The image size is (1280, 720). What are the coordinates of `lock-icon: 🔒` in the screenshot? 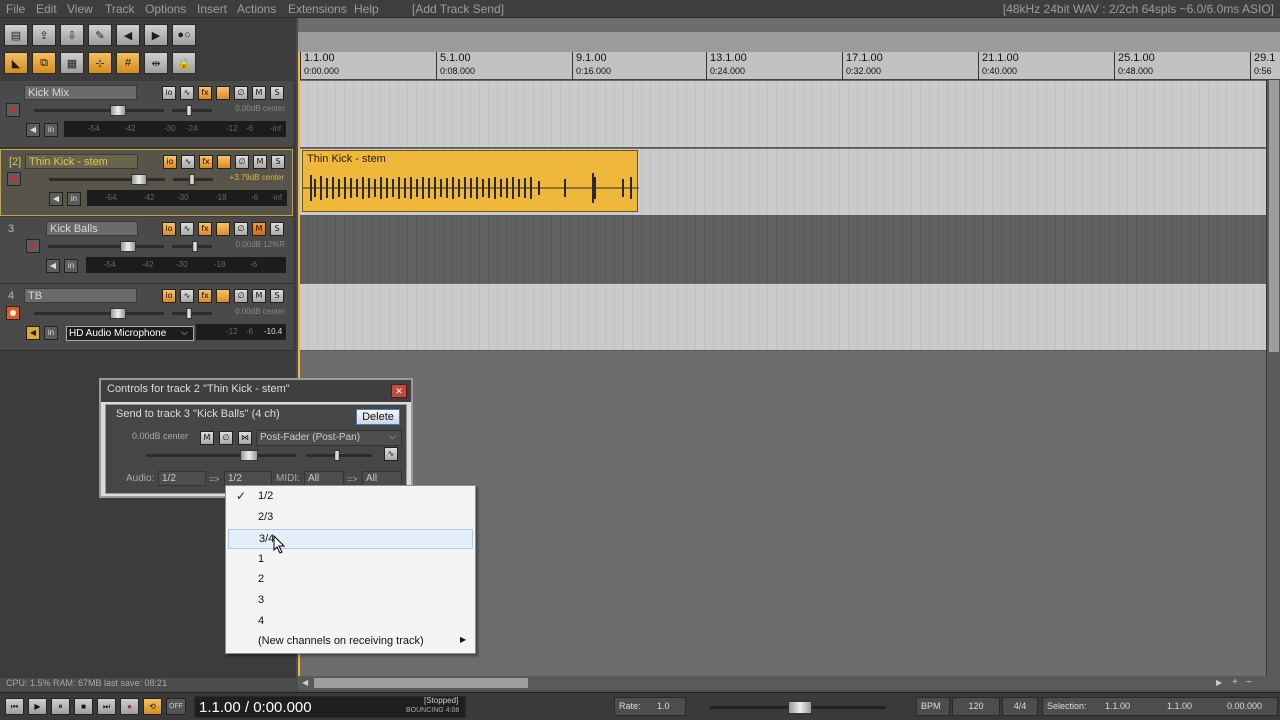 It's located at (184, 63).